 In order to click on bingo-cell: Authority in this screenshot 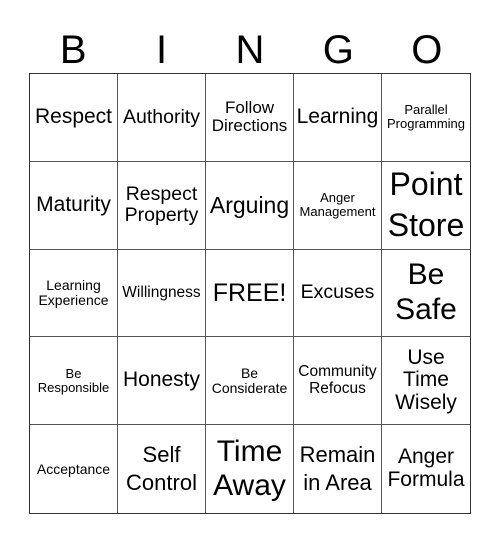, I will do `click(162, 118)`.